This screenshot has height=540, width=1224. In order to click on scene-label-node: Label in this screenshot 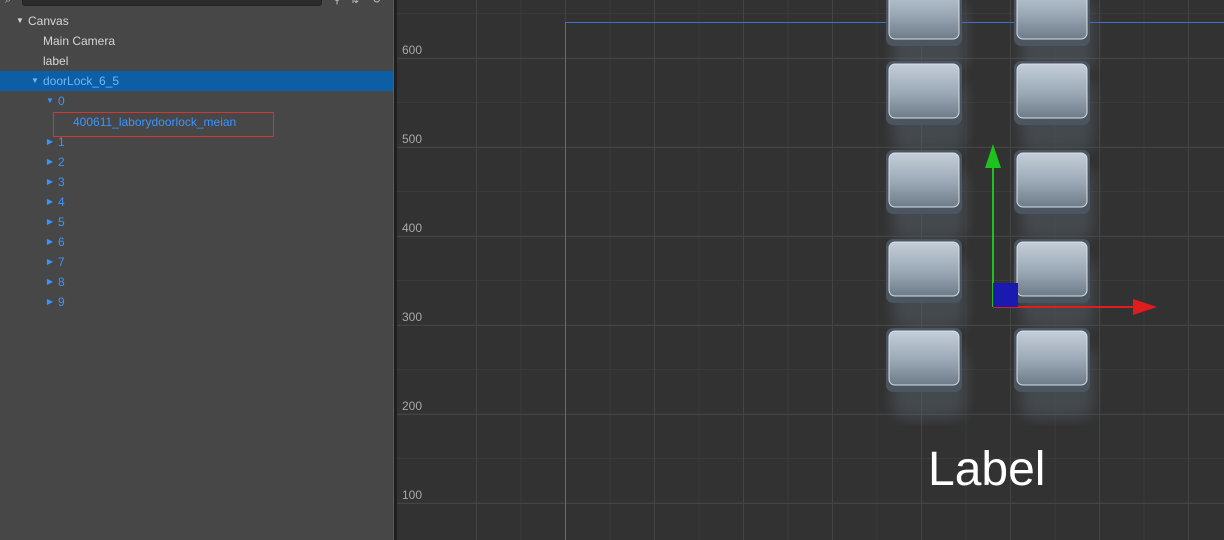, I will do `click(986, 470)`.